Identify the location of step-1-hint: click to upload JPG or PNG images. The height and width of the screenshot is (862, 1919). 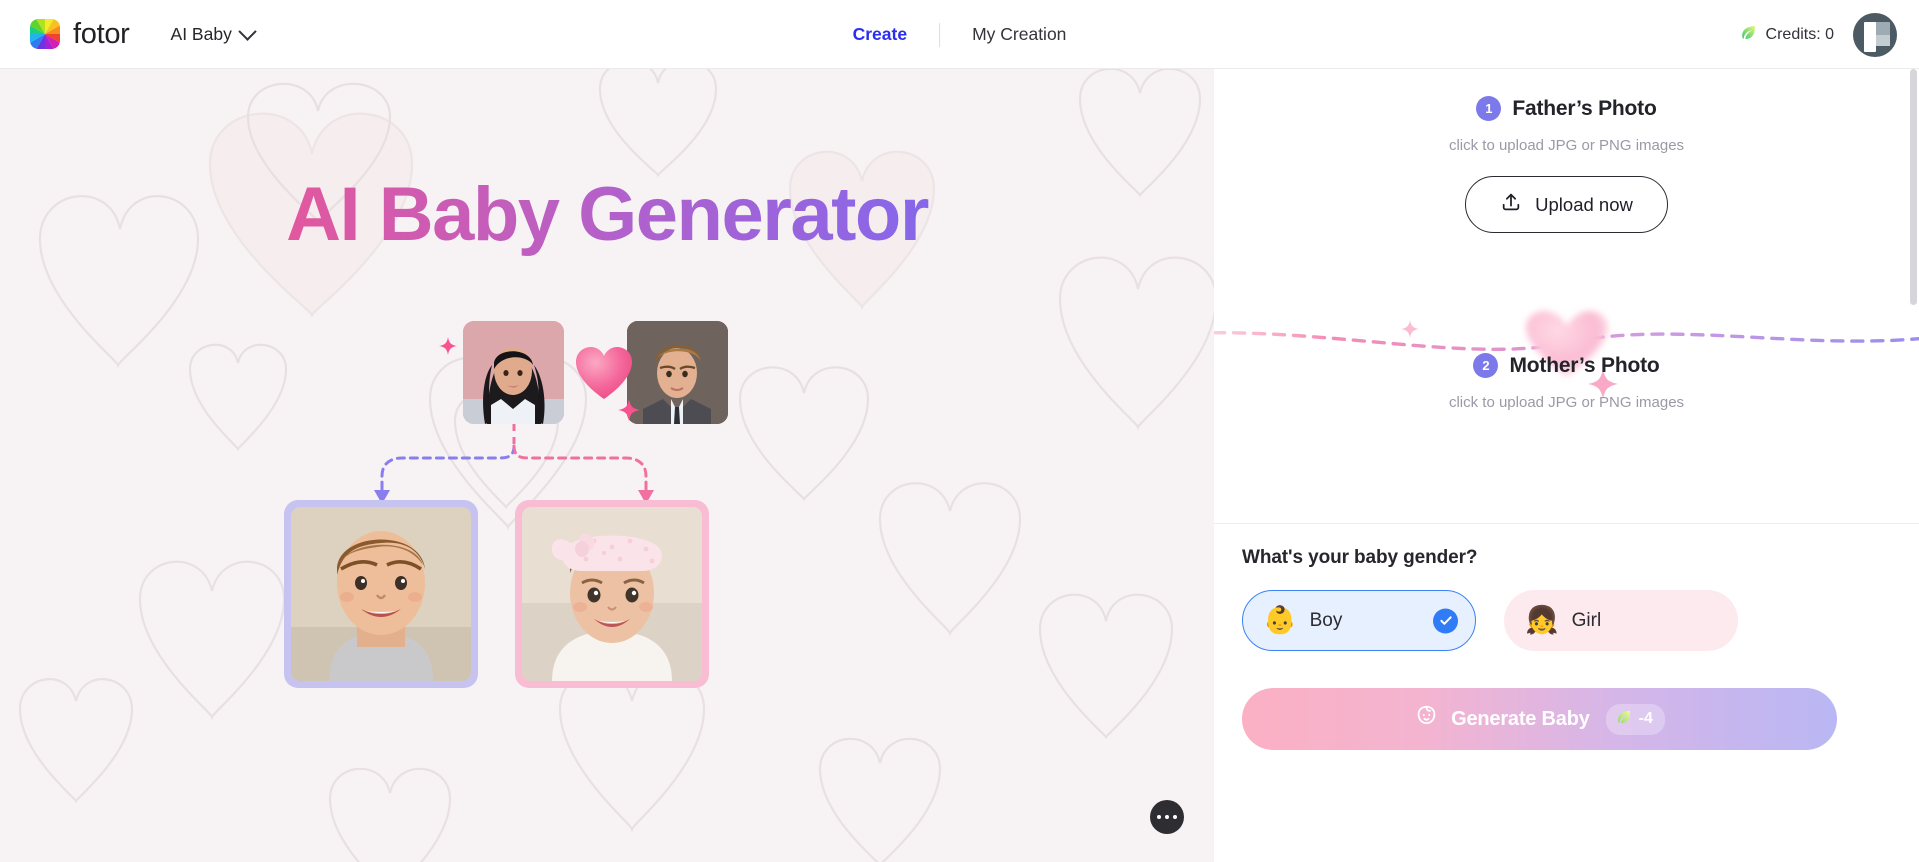
(1566, 145).